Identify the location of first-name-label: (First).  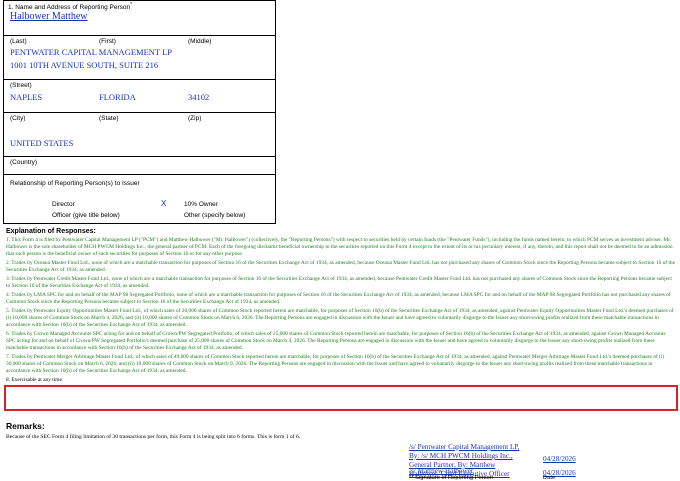
(107, 41).